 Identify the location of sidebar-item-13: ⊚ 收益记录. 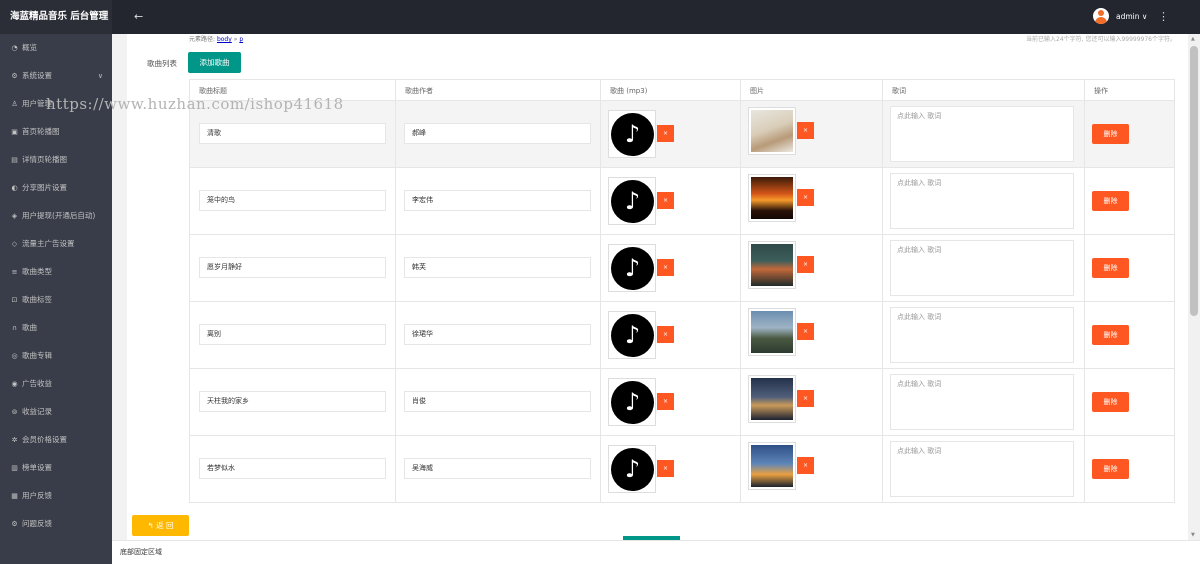
(56, 412).